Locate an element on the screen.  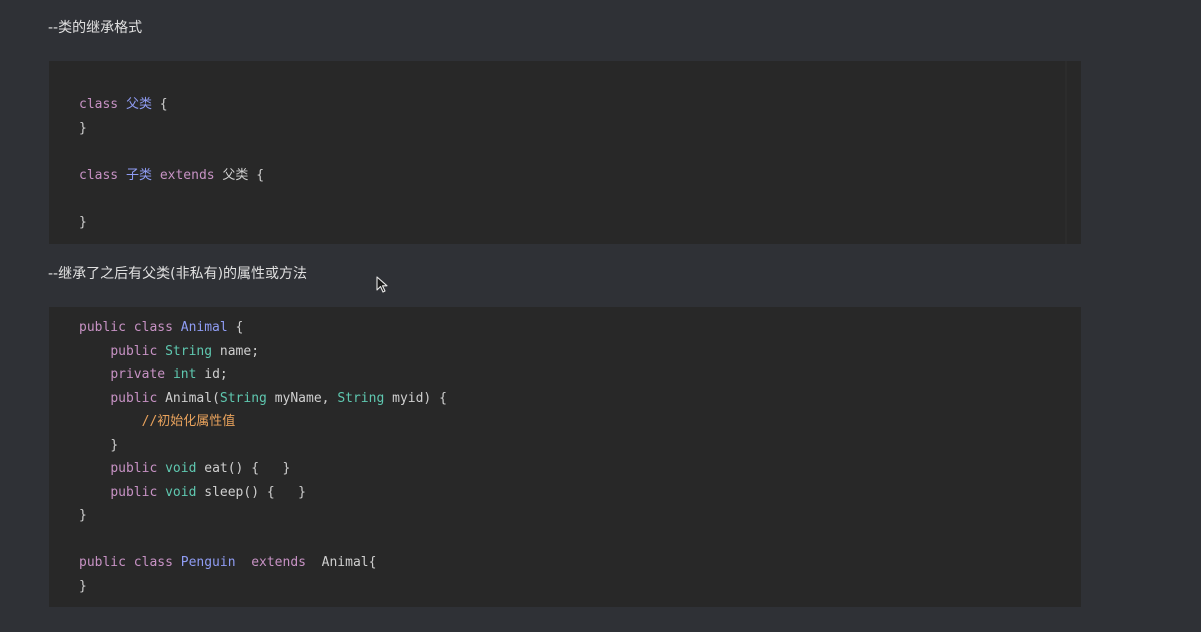
code-keyword: private is located at coordinates (138, 374).